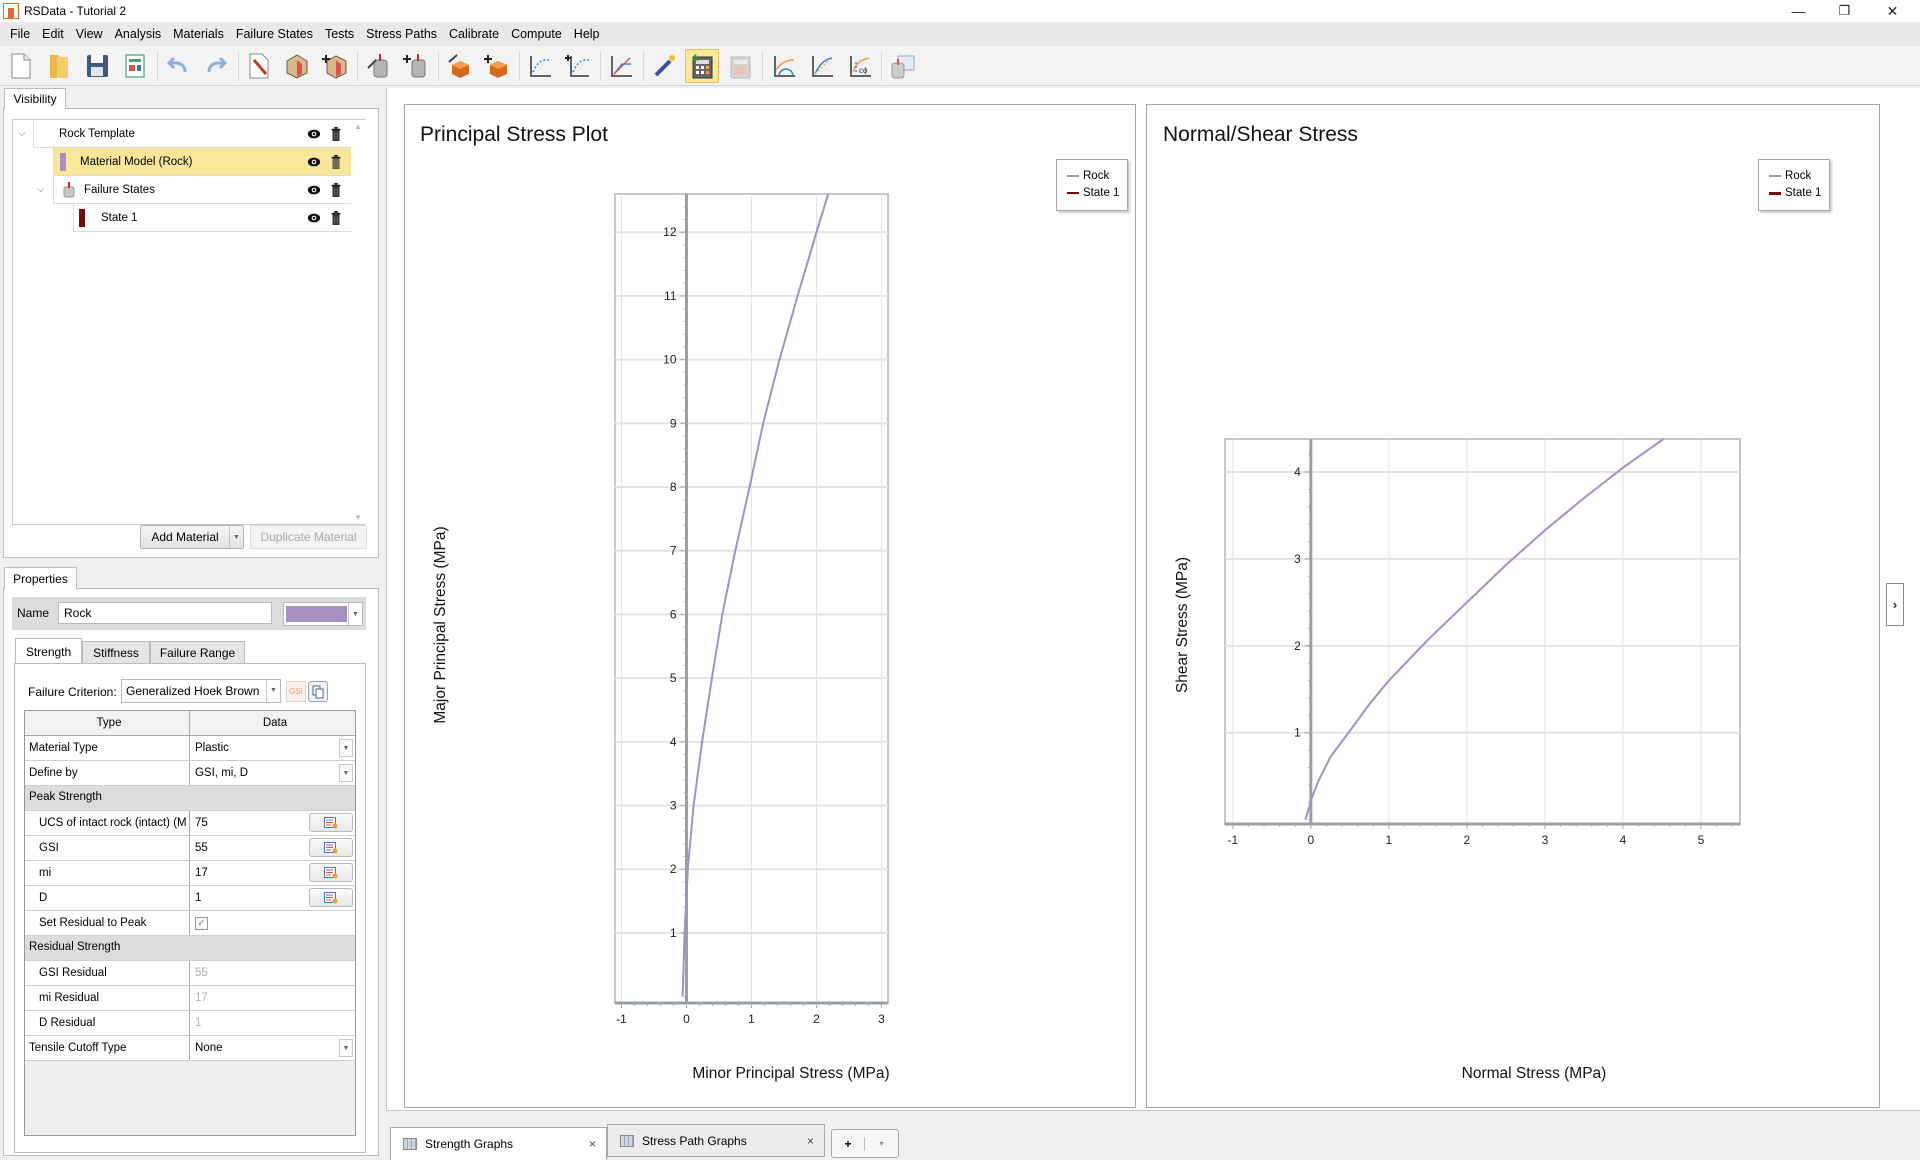 The height and width of the screenshot is (1160, 1920). What do you see at coordinates (587, 34) in the screenshot?
I see `menu-help: Help` at bounding box center [587, 34].